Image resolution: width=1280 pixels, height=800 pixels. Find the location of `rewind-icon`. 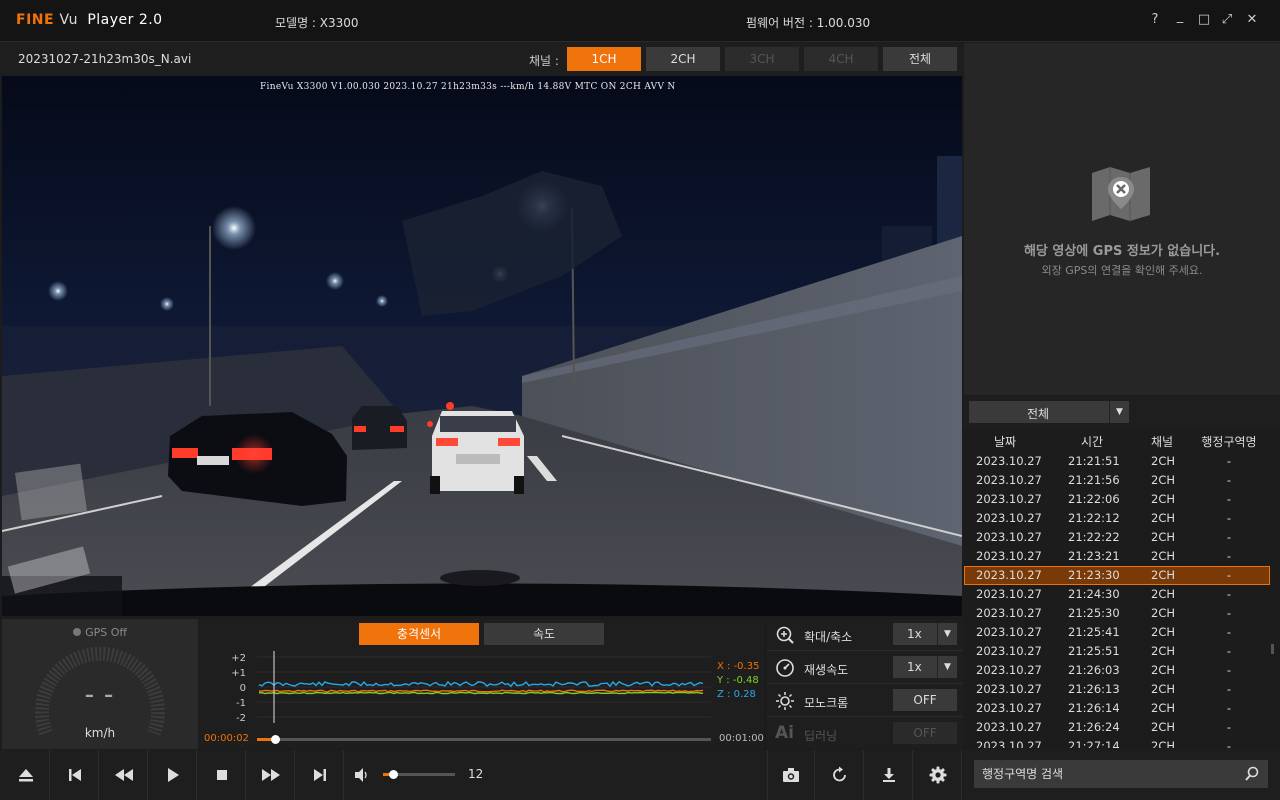

rewind-icon is located at coordinates (123, 775).